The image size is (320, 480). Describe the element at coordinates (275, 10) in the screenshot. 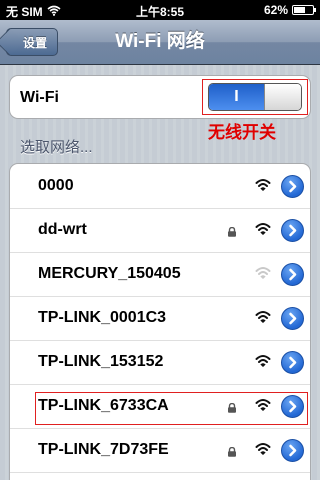

I see `battery-percent: 62%` at that location.